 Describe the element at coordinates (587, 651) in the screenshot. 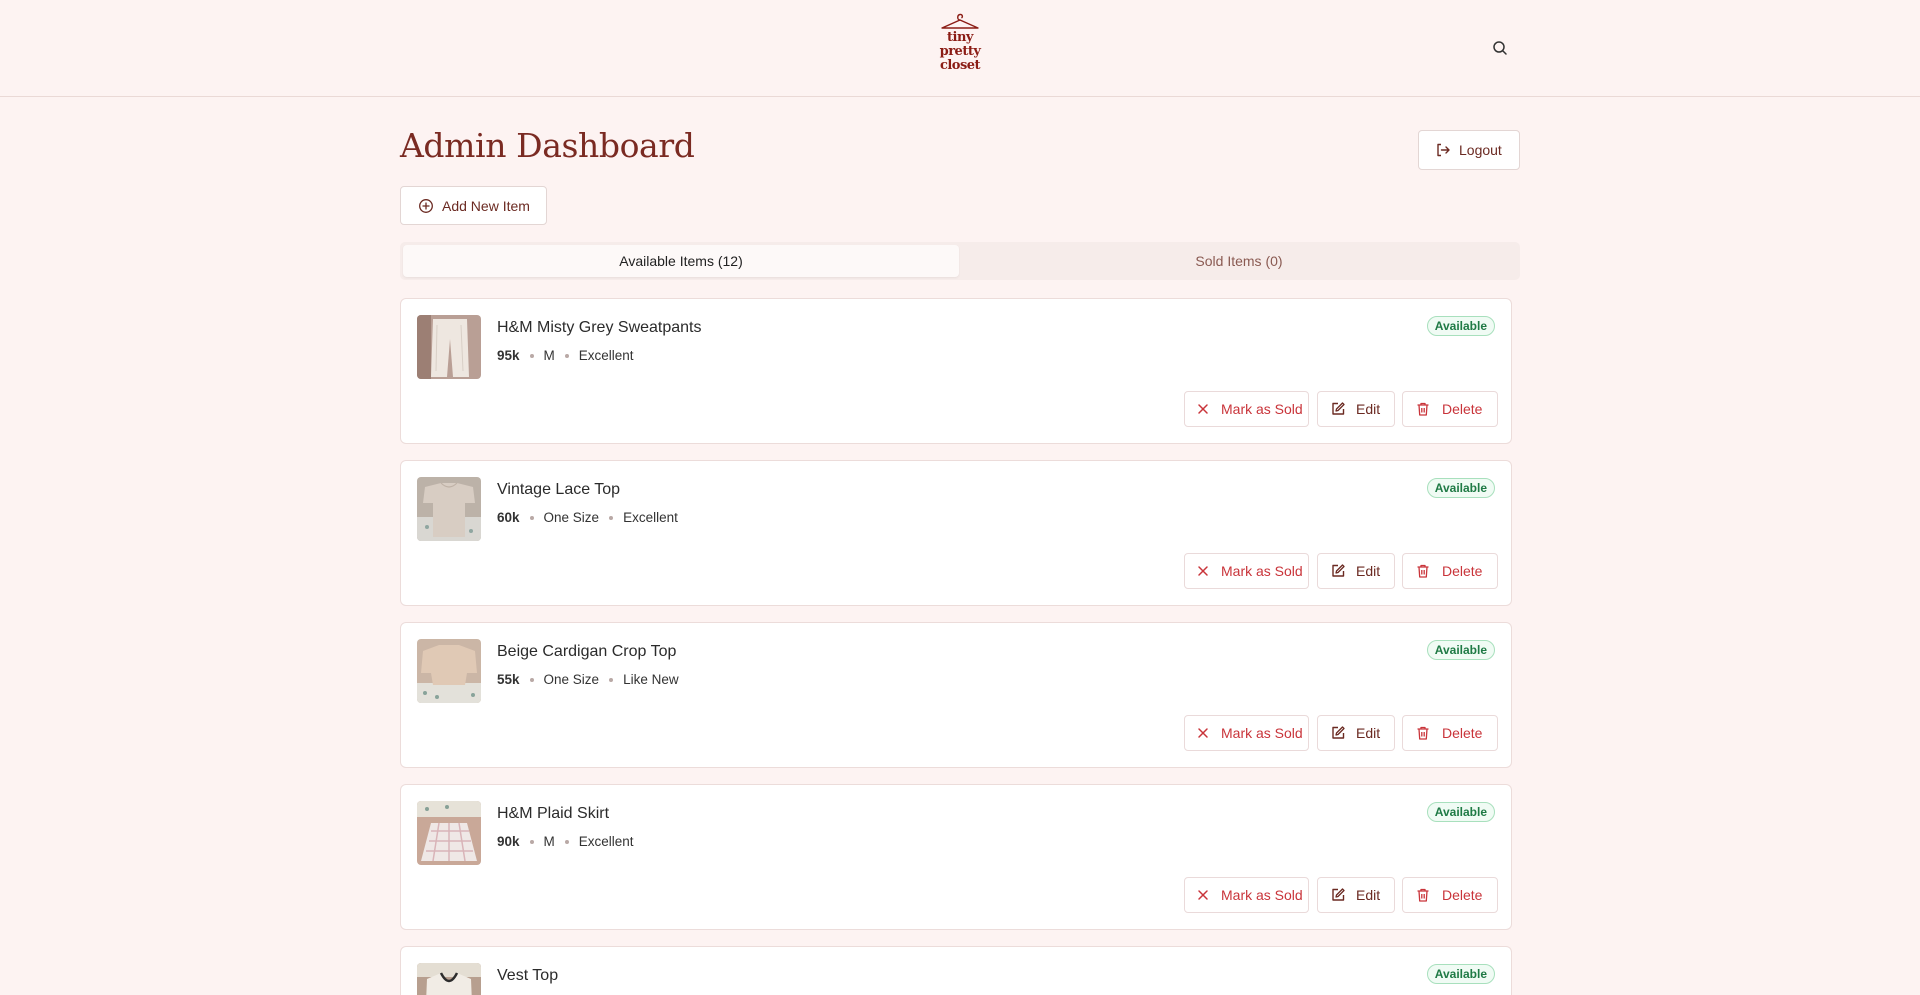

I see `item-name: Beige Cardigan Crop Top` at that location.